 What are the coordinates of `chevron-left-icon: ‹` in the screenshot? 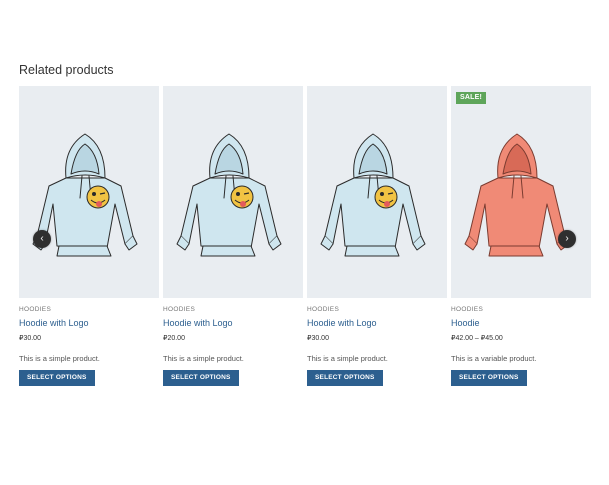 It's located at (42, 238).